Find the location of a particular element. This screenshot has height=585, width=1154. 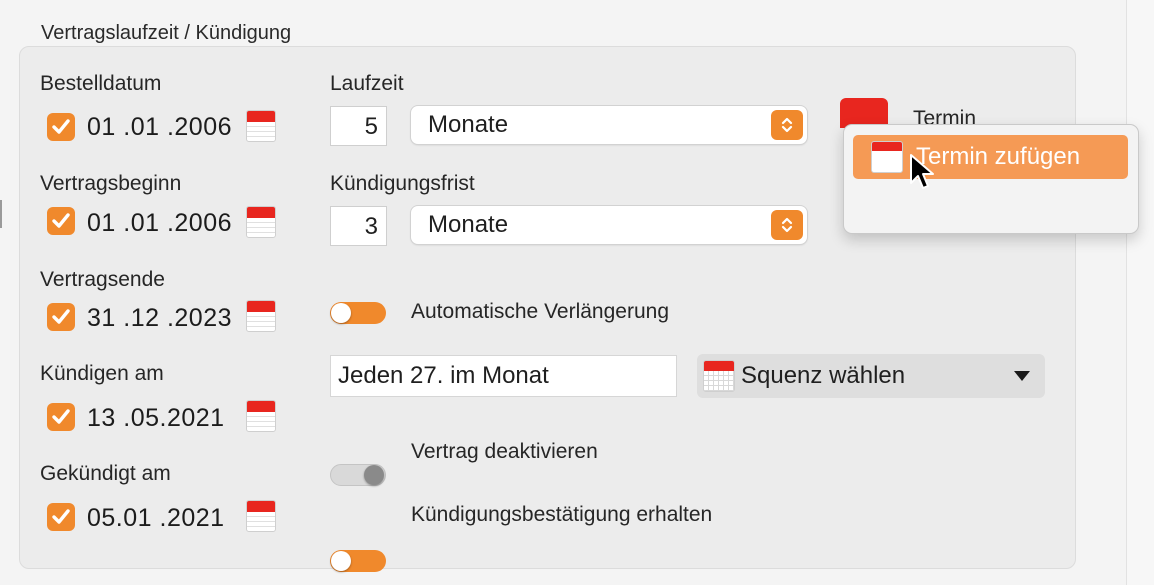

menu-item-termin-zufuegen: Termin zufügen is located at coordinates (990, 157).